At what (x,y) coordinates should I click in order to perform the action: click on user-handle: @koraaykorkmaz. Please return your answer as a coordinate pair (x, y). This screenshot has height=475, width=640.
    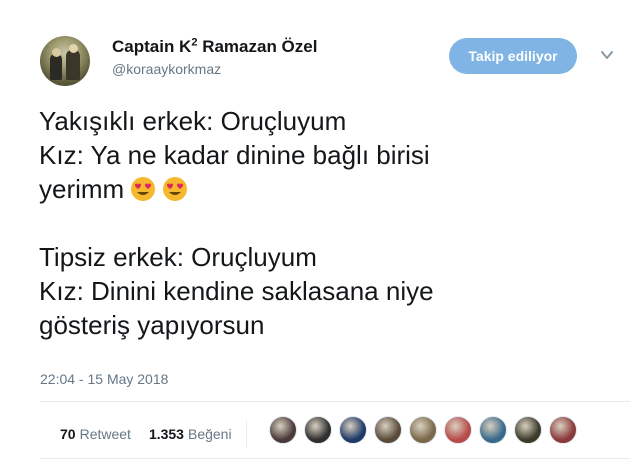
    Looking at the image, I should click on (166, 69).